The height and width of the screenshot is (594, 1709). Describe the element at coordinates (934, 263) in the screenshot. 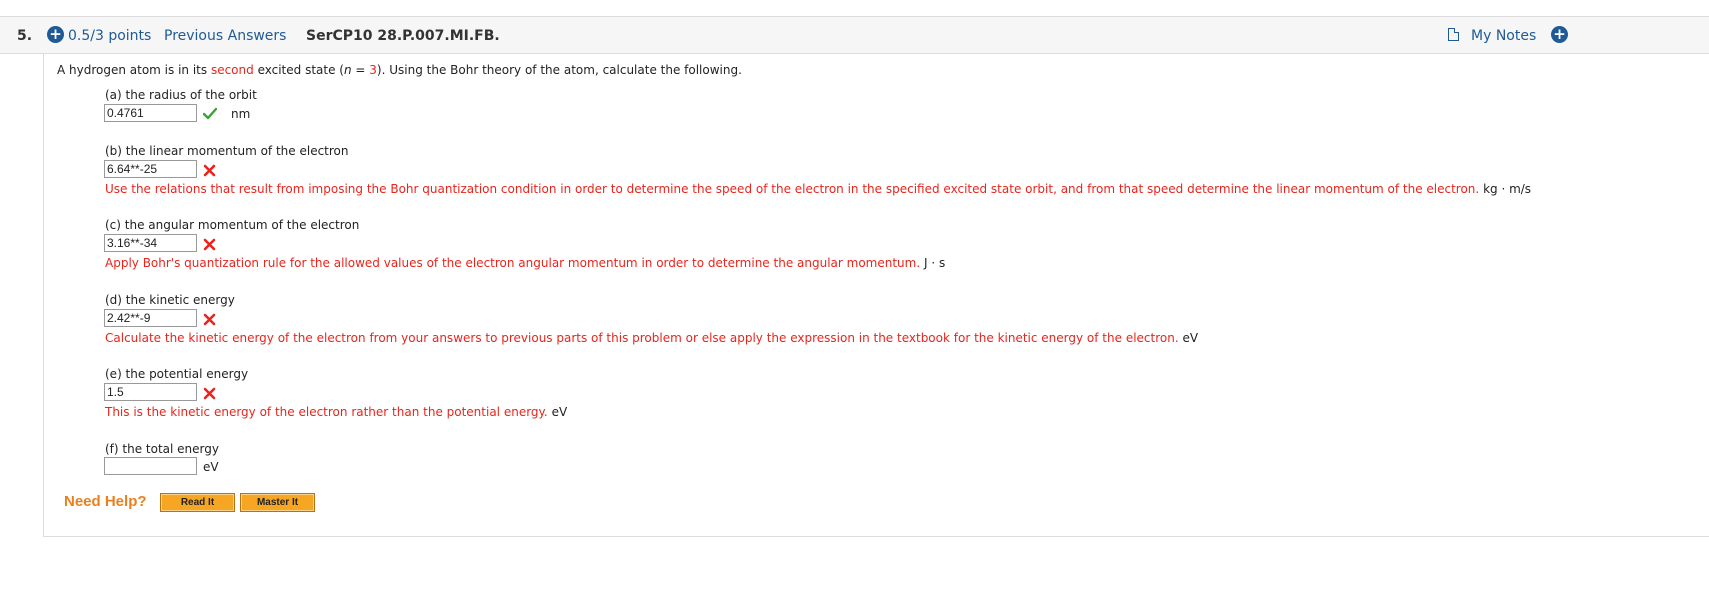

I see `part-c-unit: J · s` at that location.